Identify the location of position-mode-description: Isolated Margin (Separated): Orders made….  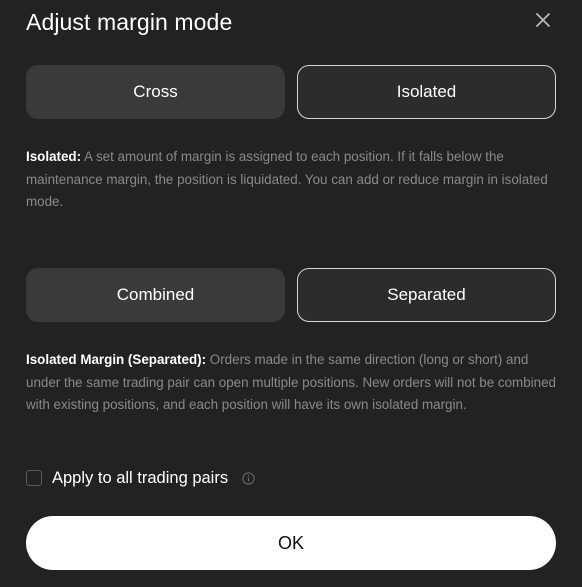
(291, 383).